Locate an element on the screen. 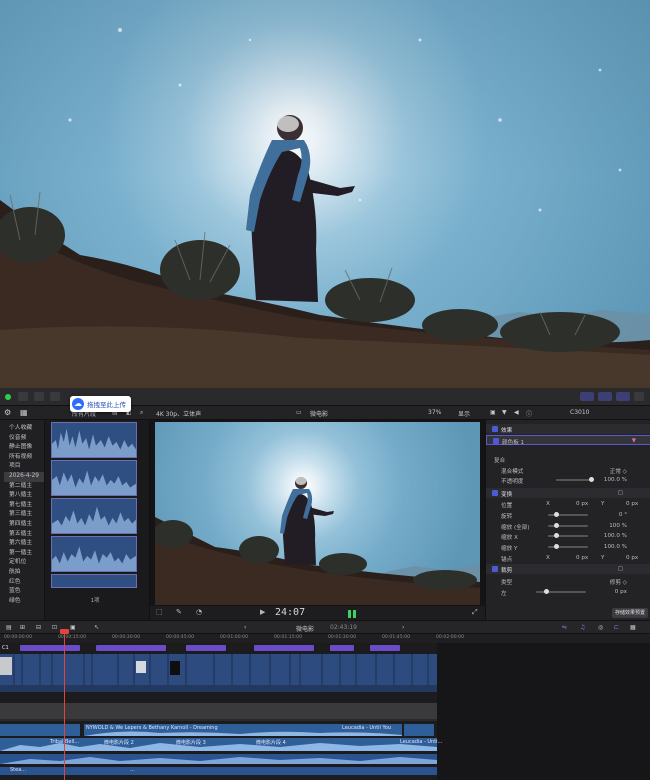  index-icon: ▤ is located at coordinates (9, 627).